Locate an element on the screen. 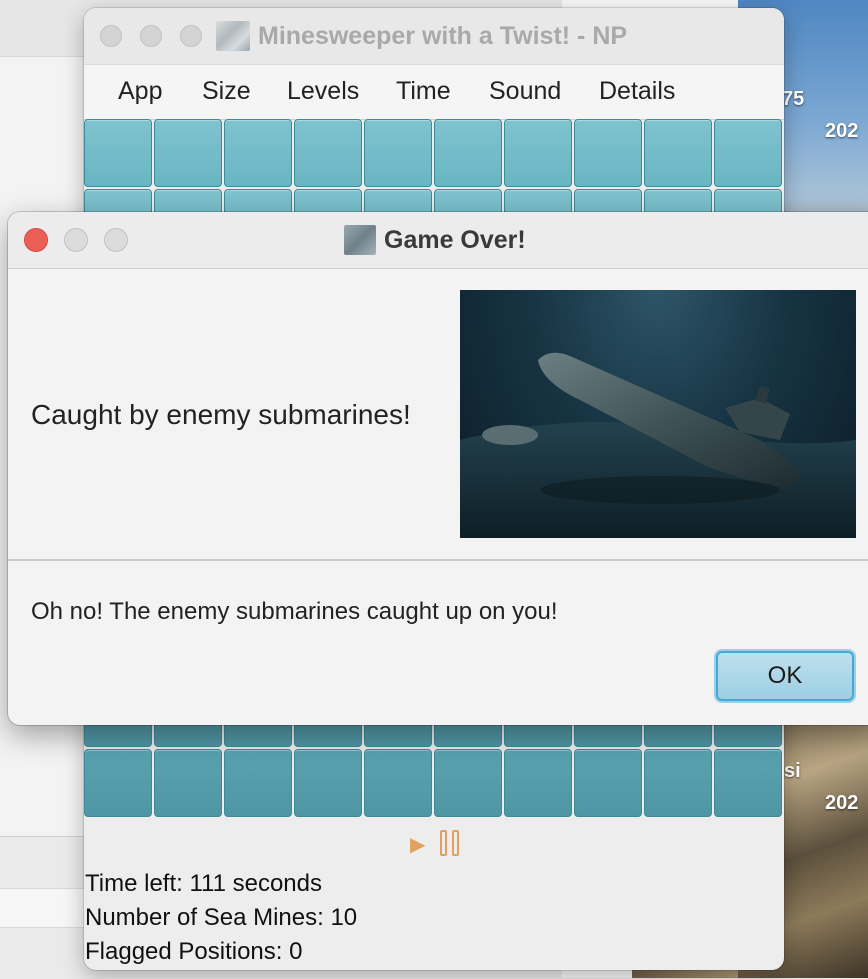 This screenshot has width=868, height=979. dialog-title: Game Over! is located at coordinates (455, 239).